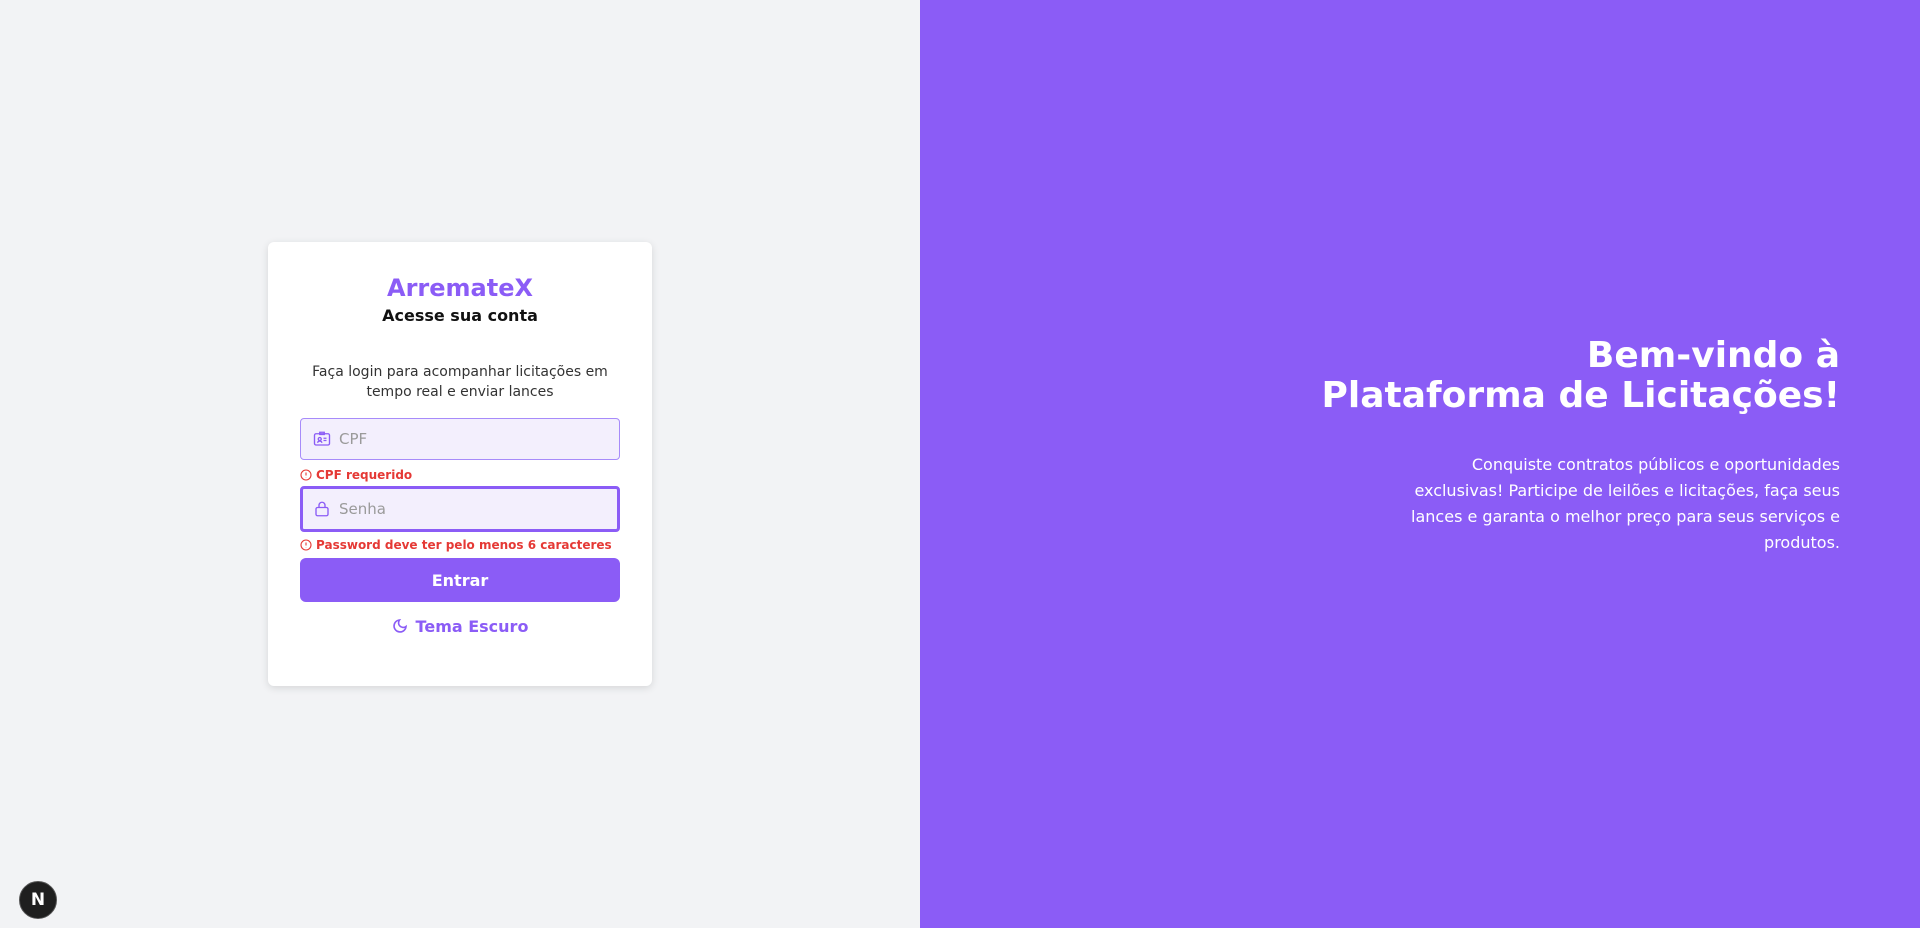 Image resolution: width=1920 pixels, height=928 pixels. Describe the element at coordinates (364, 475) in the screenshot. I see `cpf-error-text: CPF requerido` at that location.